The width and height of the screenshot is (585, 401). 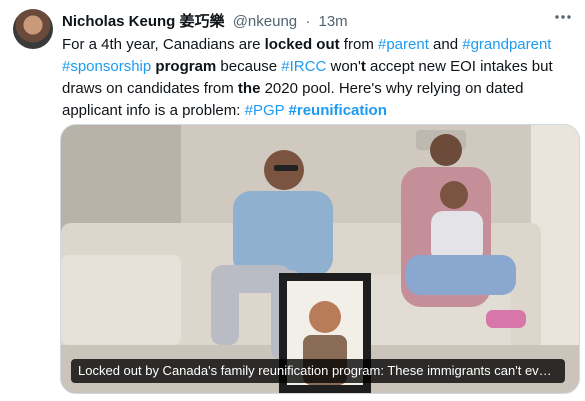 I want to click on hashtag-link: #parent, so click(x=403, y=44).